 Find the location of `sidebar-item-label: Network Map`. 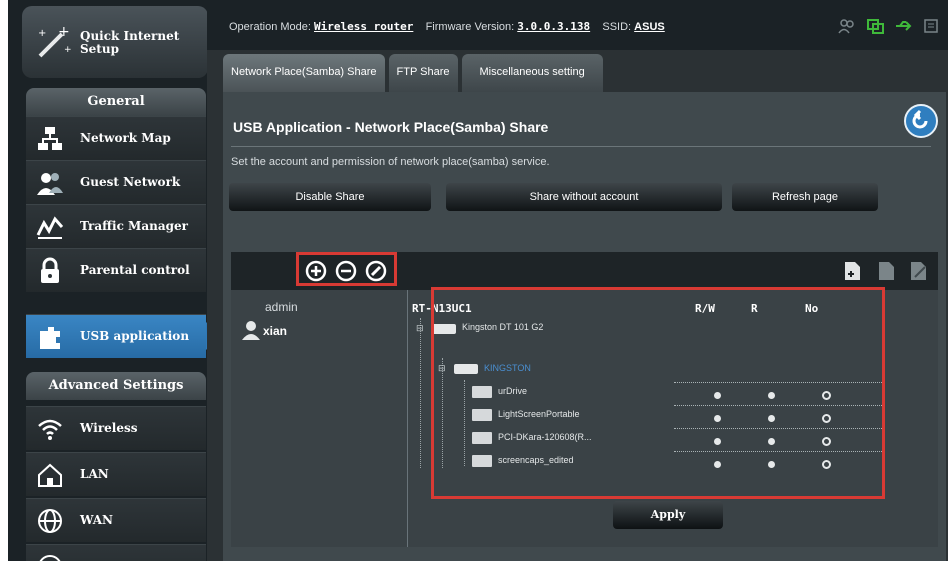

sidebar-item-label: Network Map is located at coordinates (125, 138).